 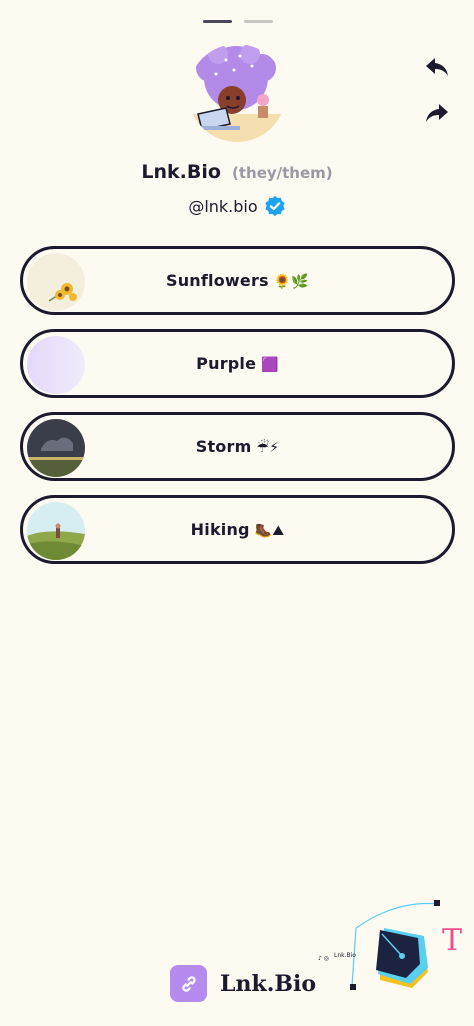 I want to click on pen-tool-illustration: T ♪ ◎, so click(x=390, y=945).